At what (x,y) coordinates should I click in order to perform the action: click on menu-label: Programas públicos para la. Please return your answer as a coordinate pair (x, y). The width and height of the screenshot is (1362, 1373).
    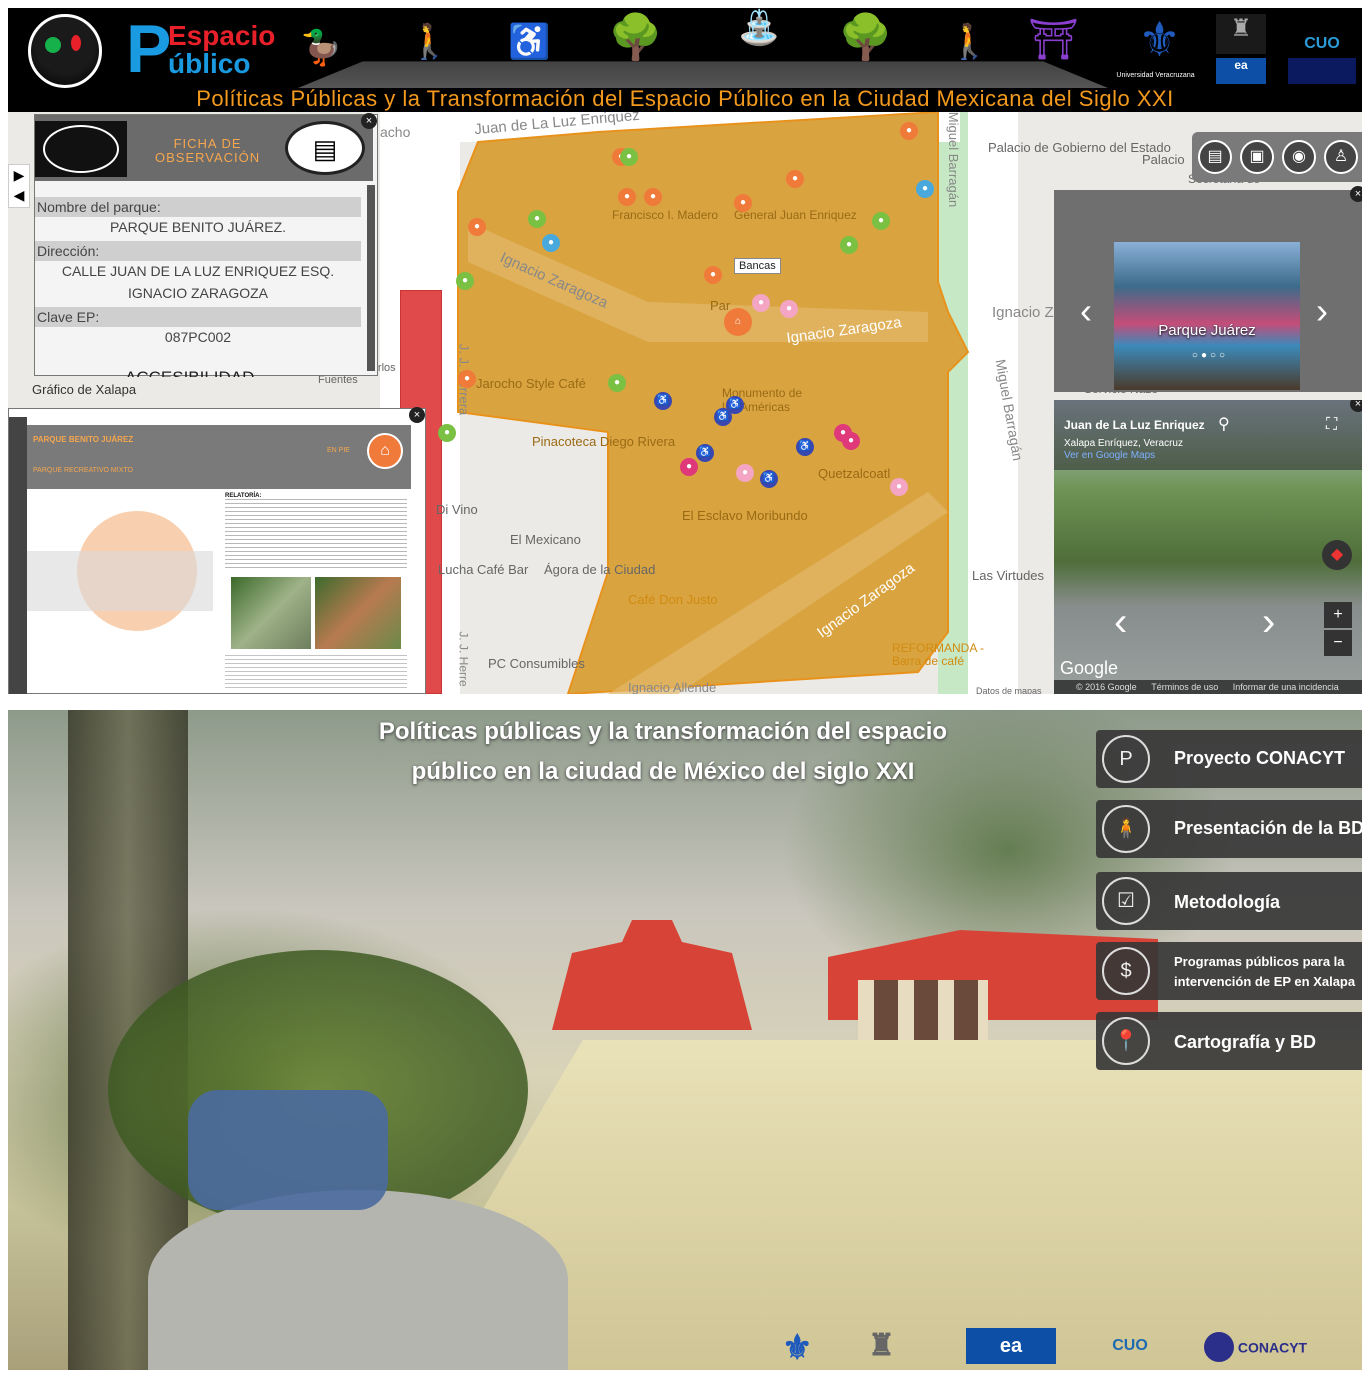
    Looking at the image, I should click on (1259, 961).